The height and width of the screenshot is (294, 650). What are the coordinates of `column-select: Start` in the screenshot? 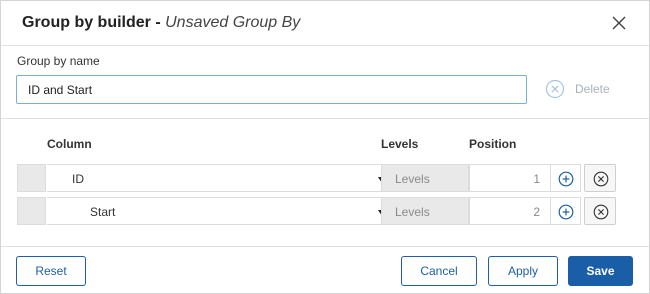 It's located at (221, 211).